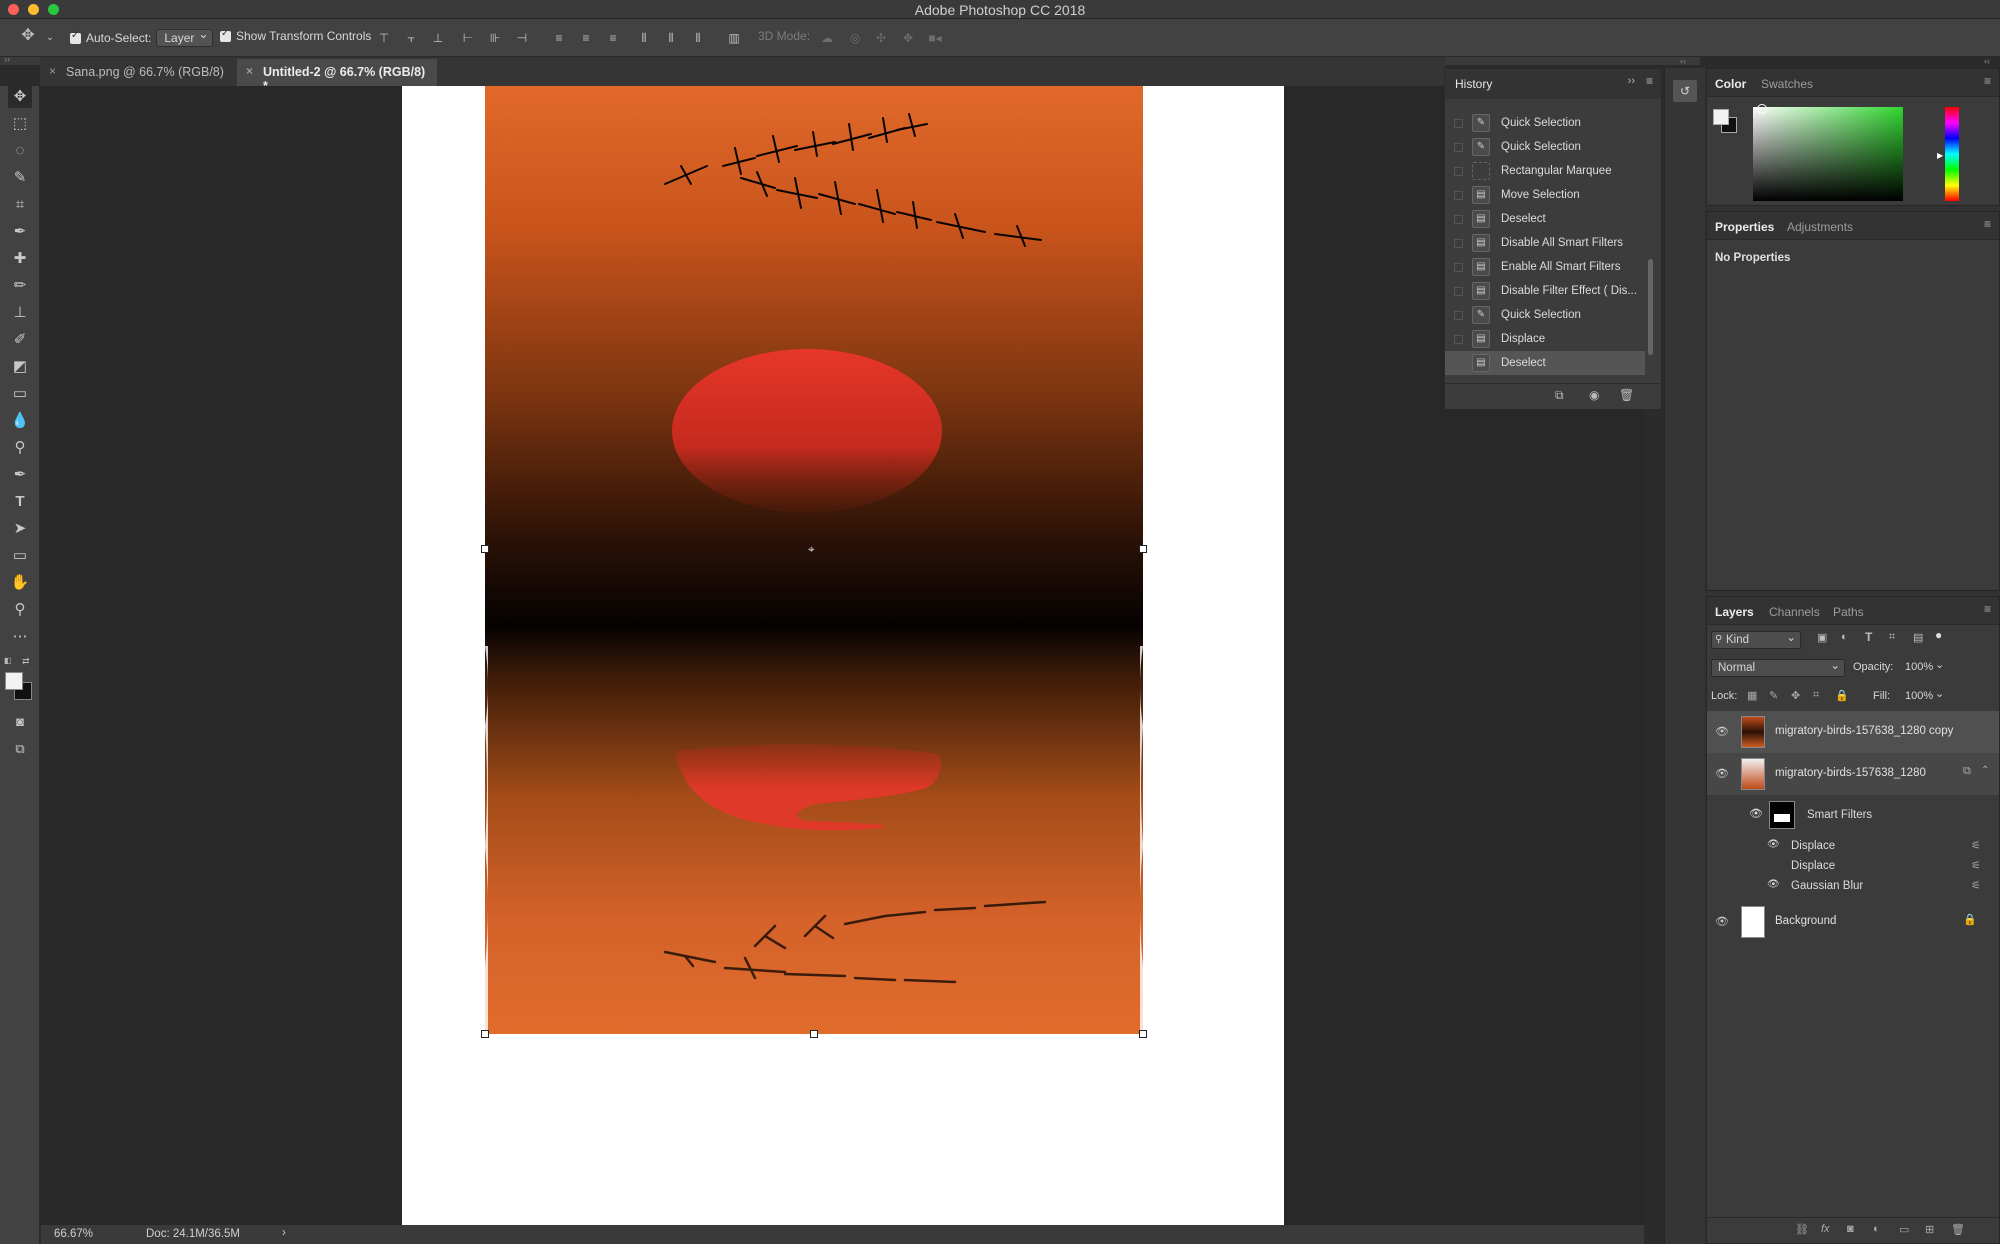 This screenshot has height=1244, width=2000. What do you see at coordinates (1828, 154) in the screenshot?
I see `color-field` at bounding box center [1828, 154].